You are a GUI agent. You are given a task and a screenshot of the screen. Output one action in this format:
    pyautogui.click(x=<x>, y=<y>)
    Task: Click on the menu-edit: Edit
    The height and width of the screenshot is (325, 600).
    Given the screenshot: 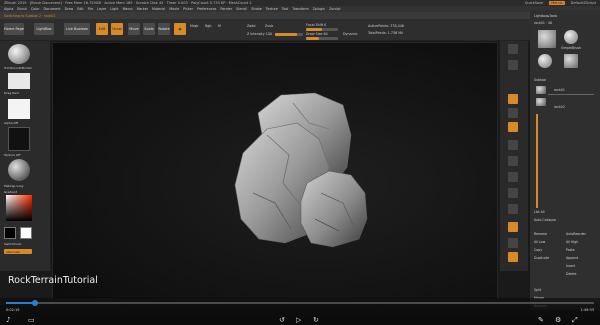 What is the action you would take?
    pyautogui.click(x=80, y=9)
    